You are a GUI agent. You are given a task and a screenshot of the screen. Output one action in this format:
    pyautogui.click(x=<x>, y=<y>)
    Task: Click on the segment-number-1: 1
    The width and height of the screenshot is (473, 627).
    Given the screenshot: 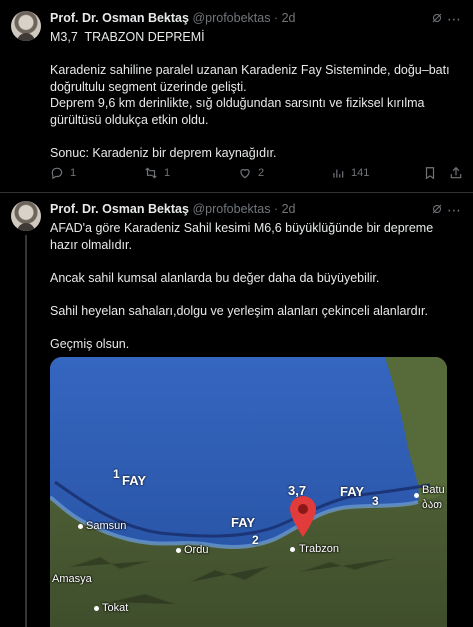 What is the action you would take?
    pyautogui.click(x=116, y=474)
    